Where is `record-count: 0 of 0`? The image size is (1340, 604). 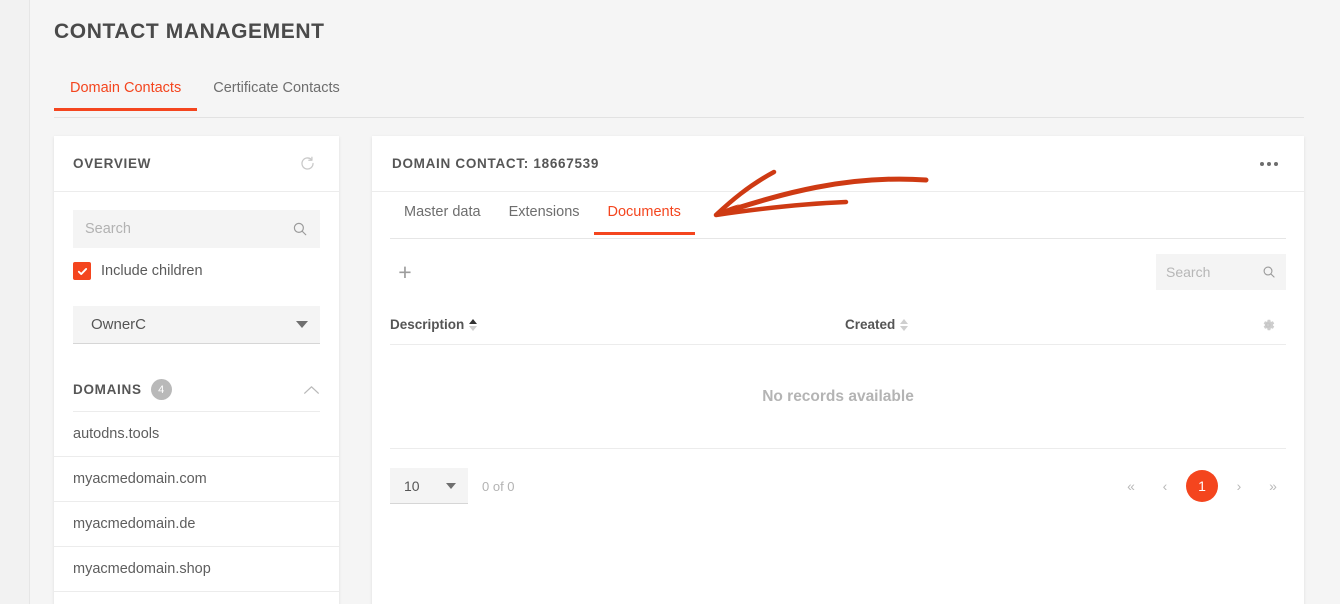
record-count: 0 of 0 is located at coordinates (498, 486).